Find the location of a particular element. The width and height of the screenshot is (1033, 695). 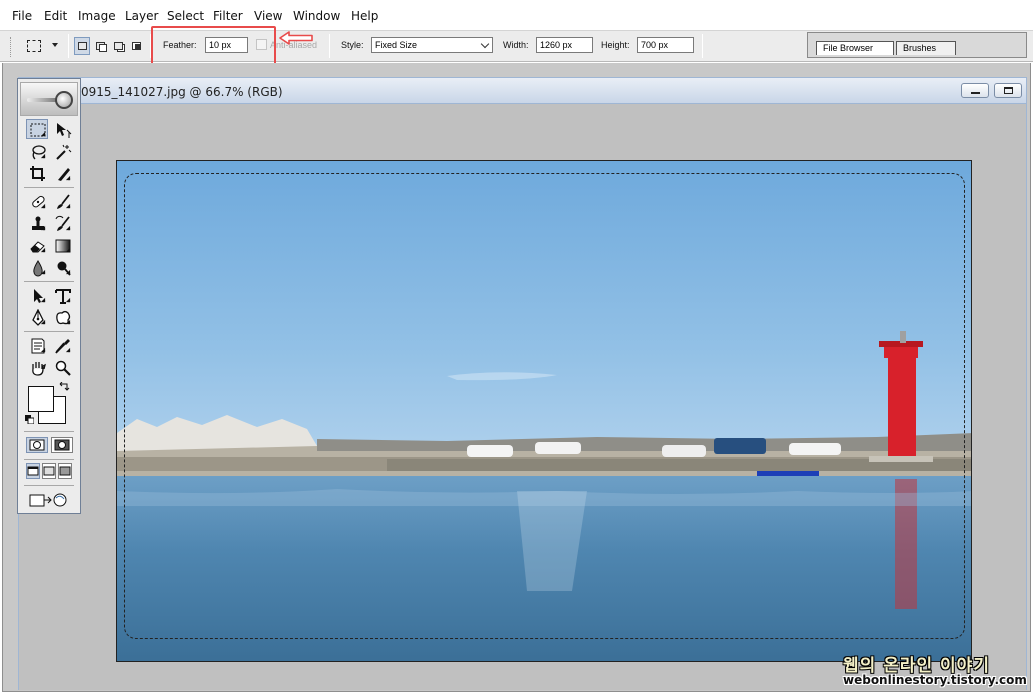

tool-zoom is located at coordinates (62, 367).